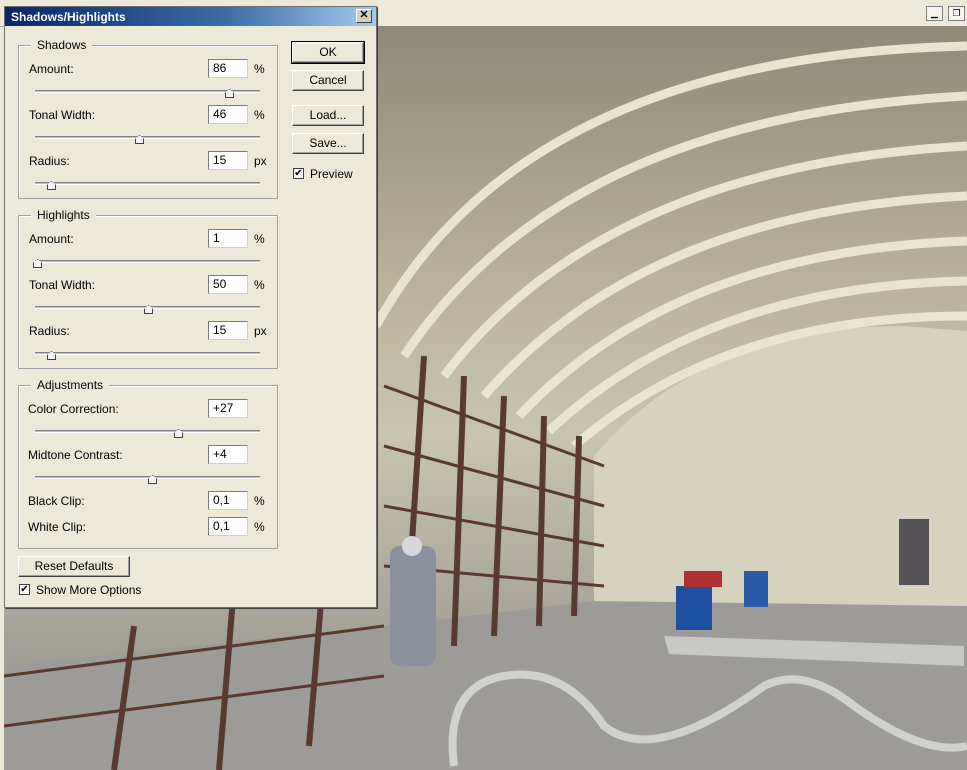  I want to click on minimize-button: ▁, so click(934, 13).